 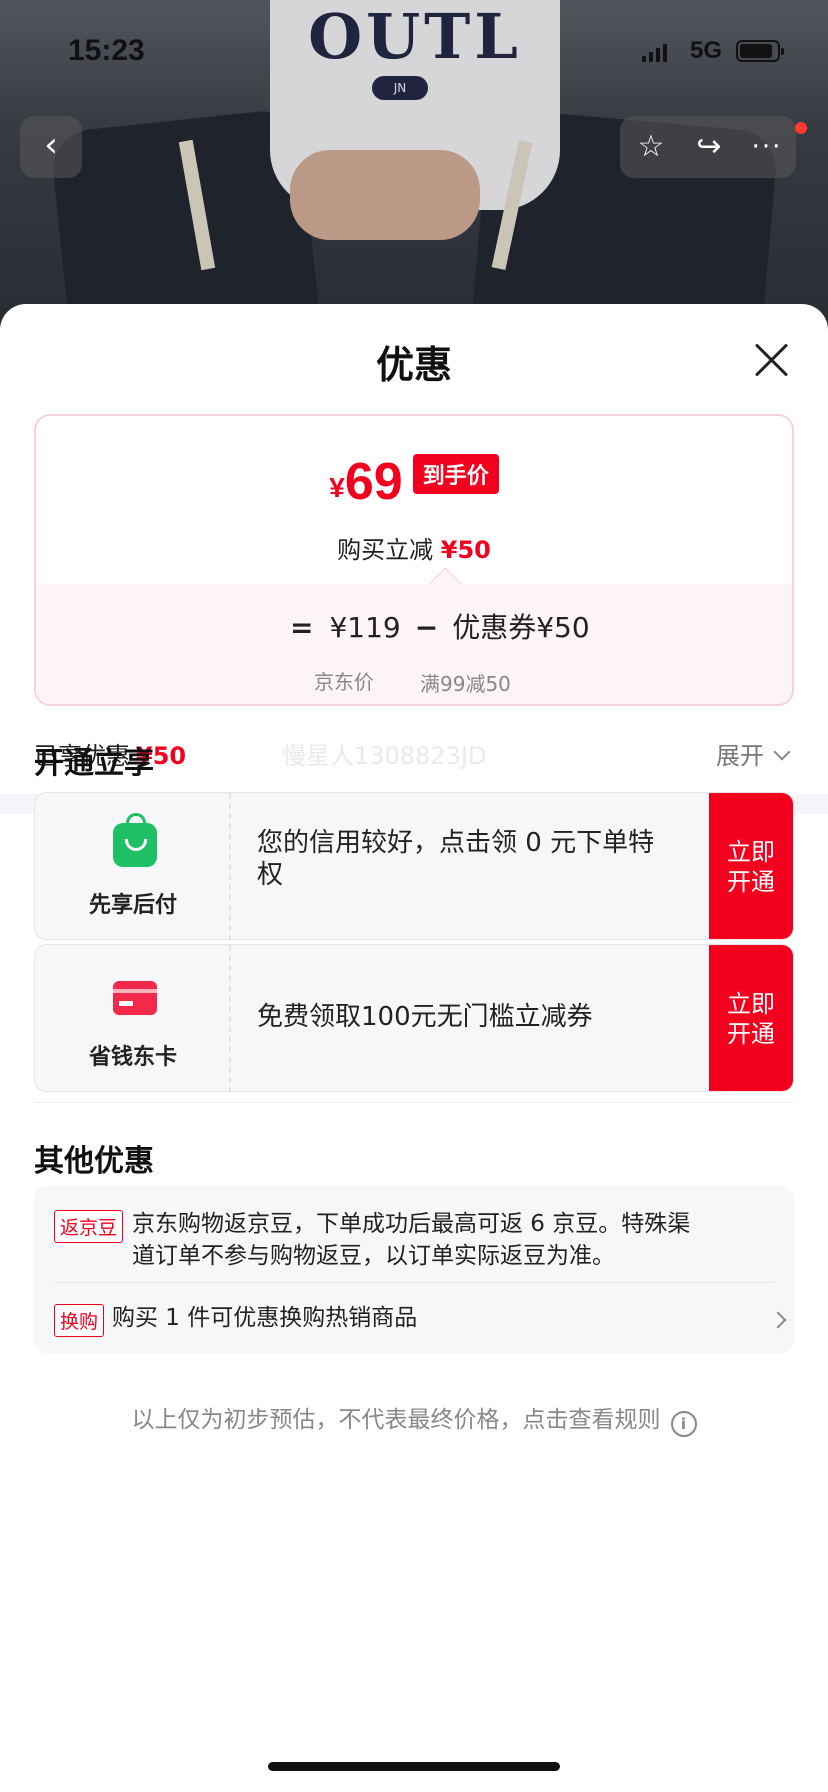 What do you see at coordinates (414, 1766) in the screenshot?
I see `home-indicator` at bounding box center [414, 1766].